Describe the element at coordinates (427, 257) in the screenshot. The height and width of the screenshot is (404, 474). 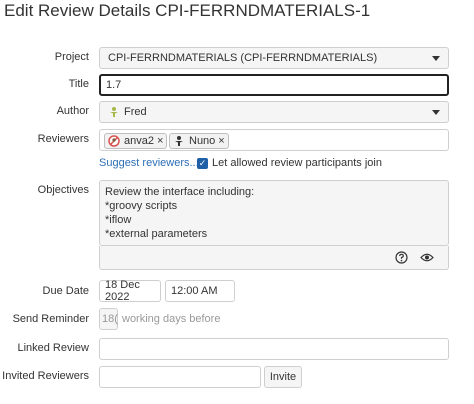
I see `preview-eye-icon` at that location.